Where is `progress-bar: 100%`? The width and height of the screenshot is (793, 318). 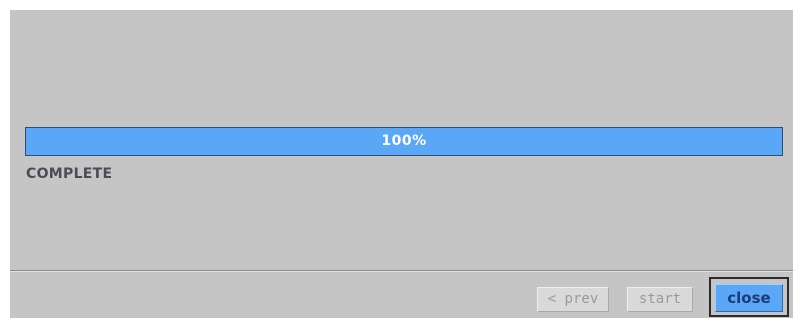 progress-bar: 100% is located at coordinates (404, 141).